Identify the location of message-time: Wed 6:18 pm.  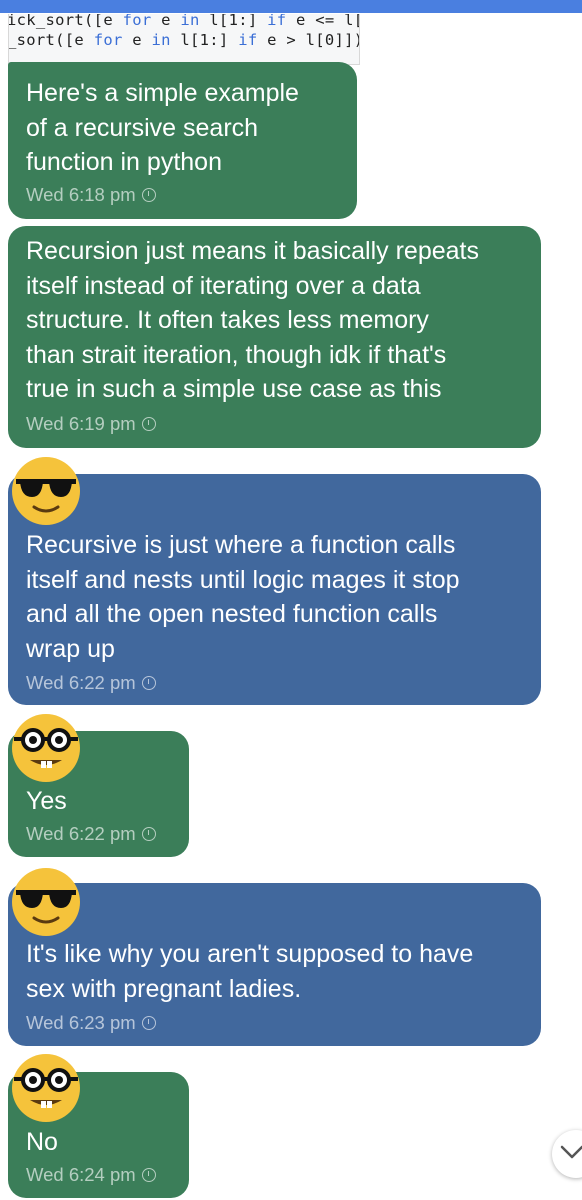
(81, 194).